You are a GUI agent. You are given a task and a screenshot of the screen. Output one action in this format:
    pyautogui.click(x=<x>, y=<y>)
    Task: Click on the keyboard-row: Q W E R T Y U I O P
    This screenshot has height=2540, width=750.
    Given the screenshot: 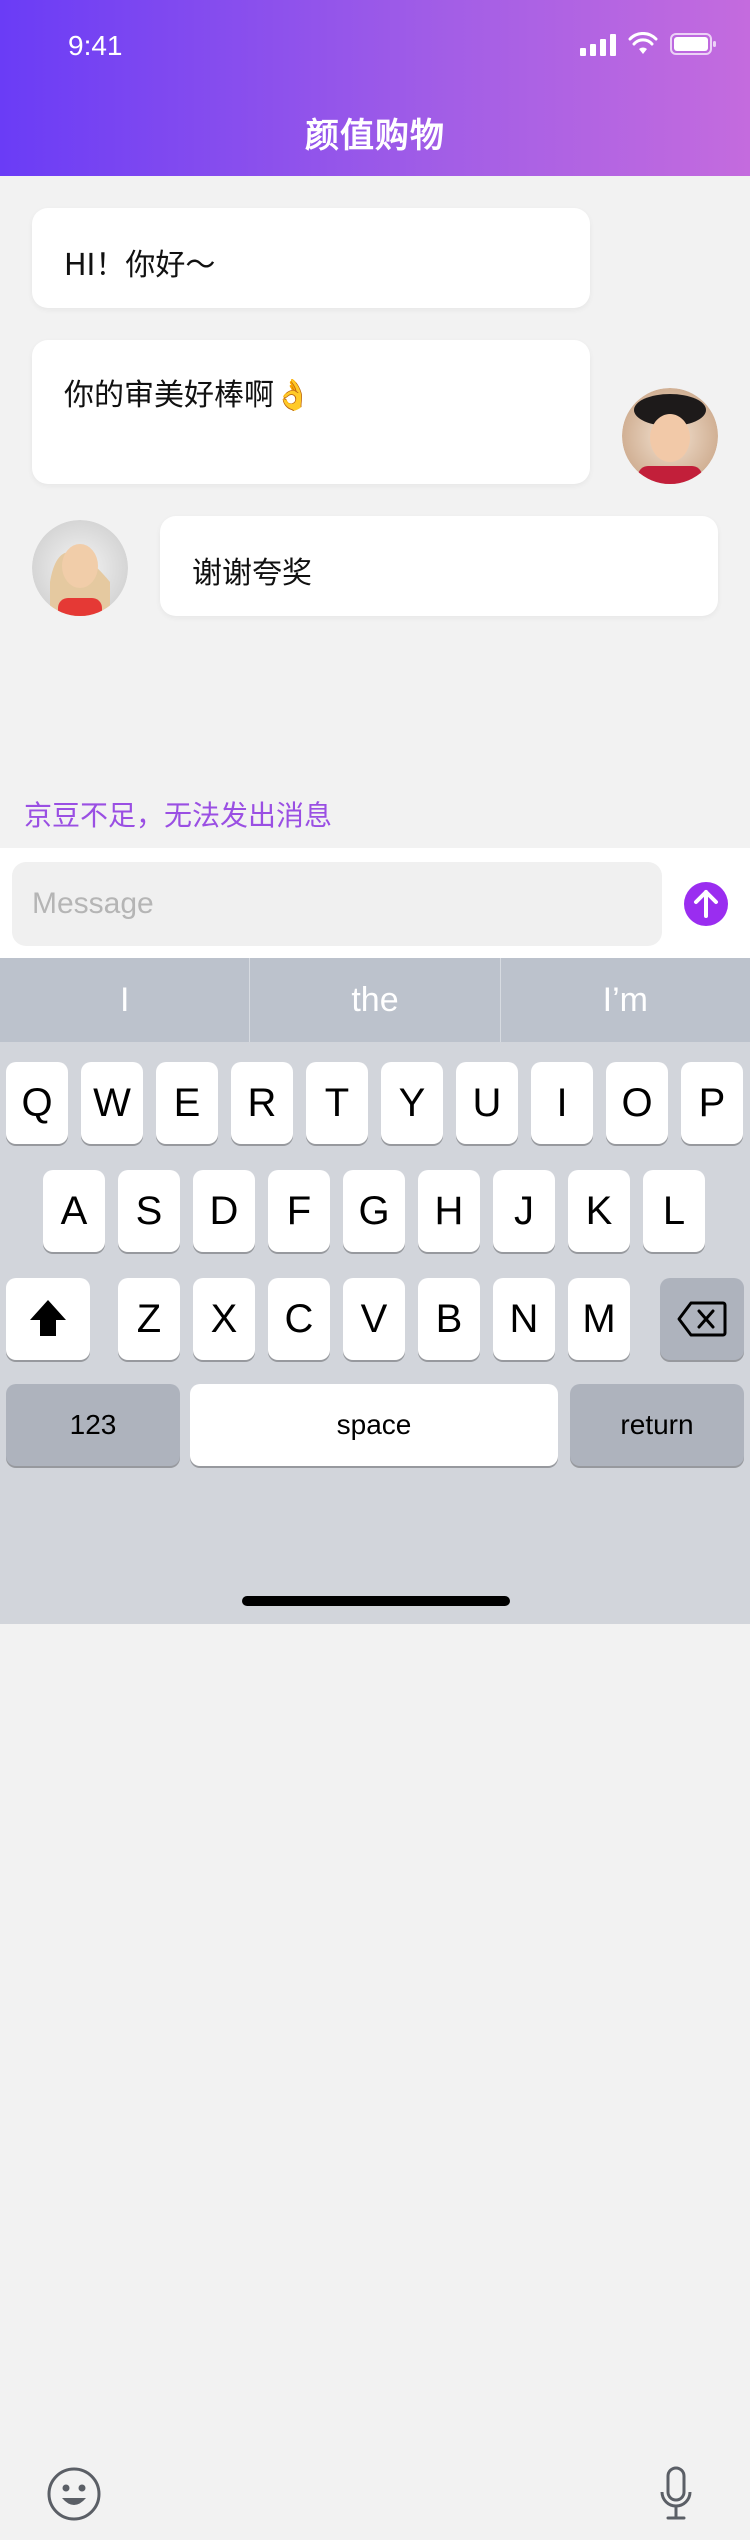 What is the action you would take?
    pyautogui.click(x=375, y=1104)
    